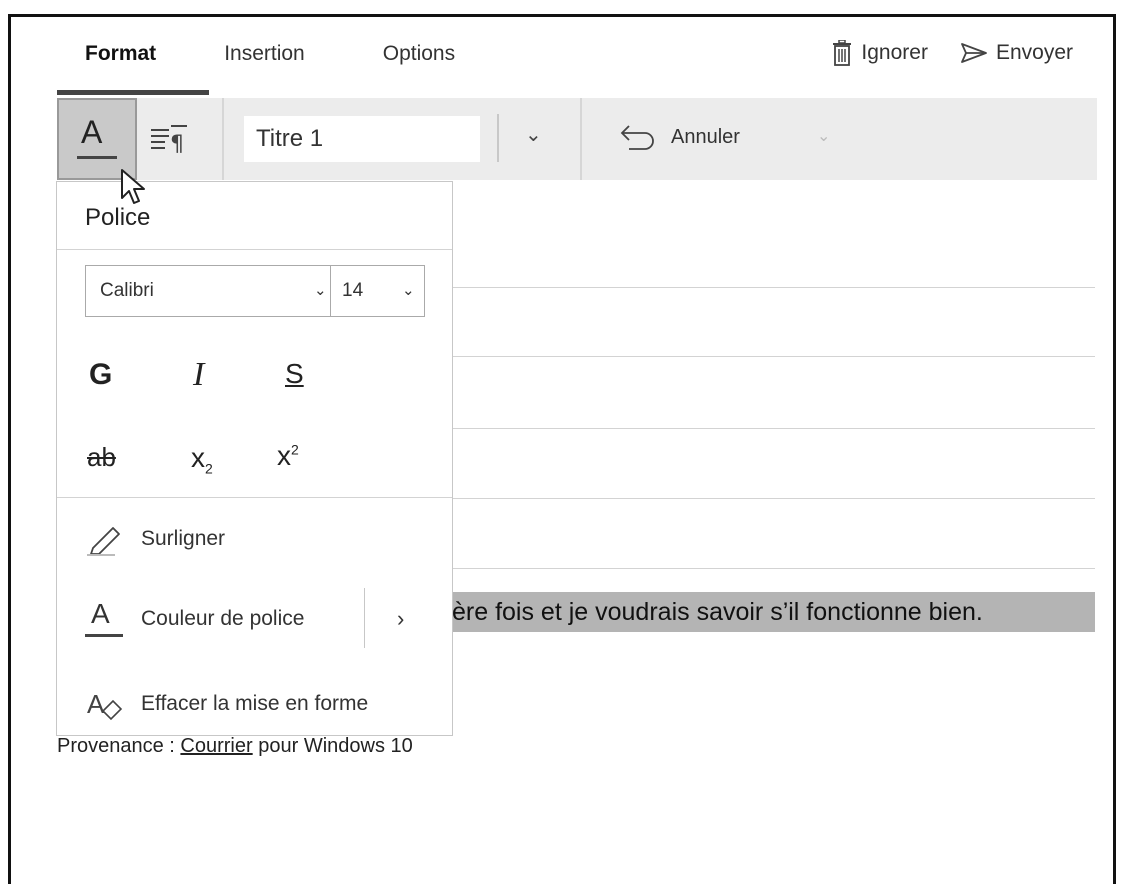 The width and height of the screenshot is (1125, 884). What do you see at coordinates (255, 291) in the screenshot?
I see `font-picker: Calibri ⌄ 14 ⌄` at bounding box center [255, 291].